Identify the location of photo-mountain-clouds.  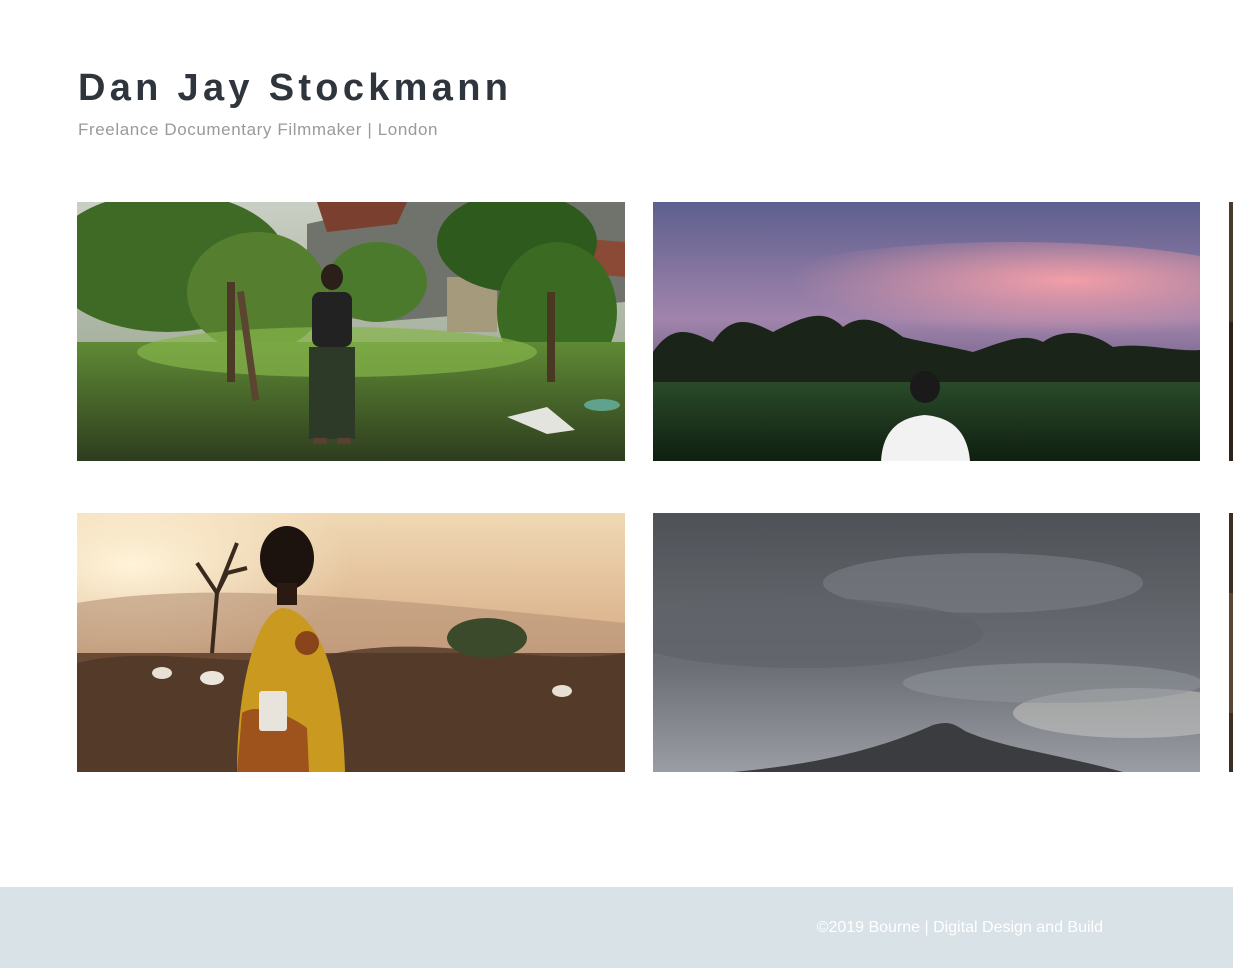
(926, 642).